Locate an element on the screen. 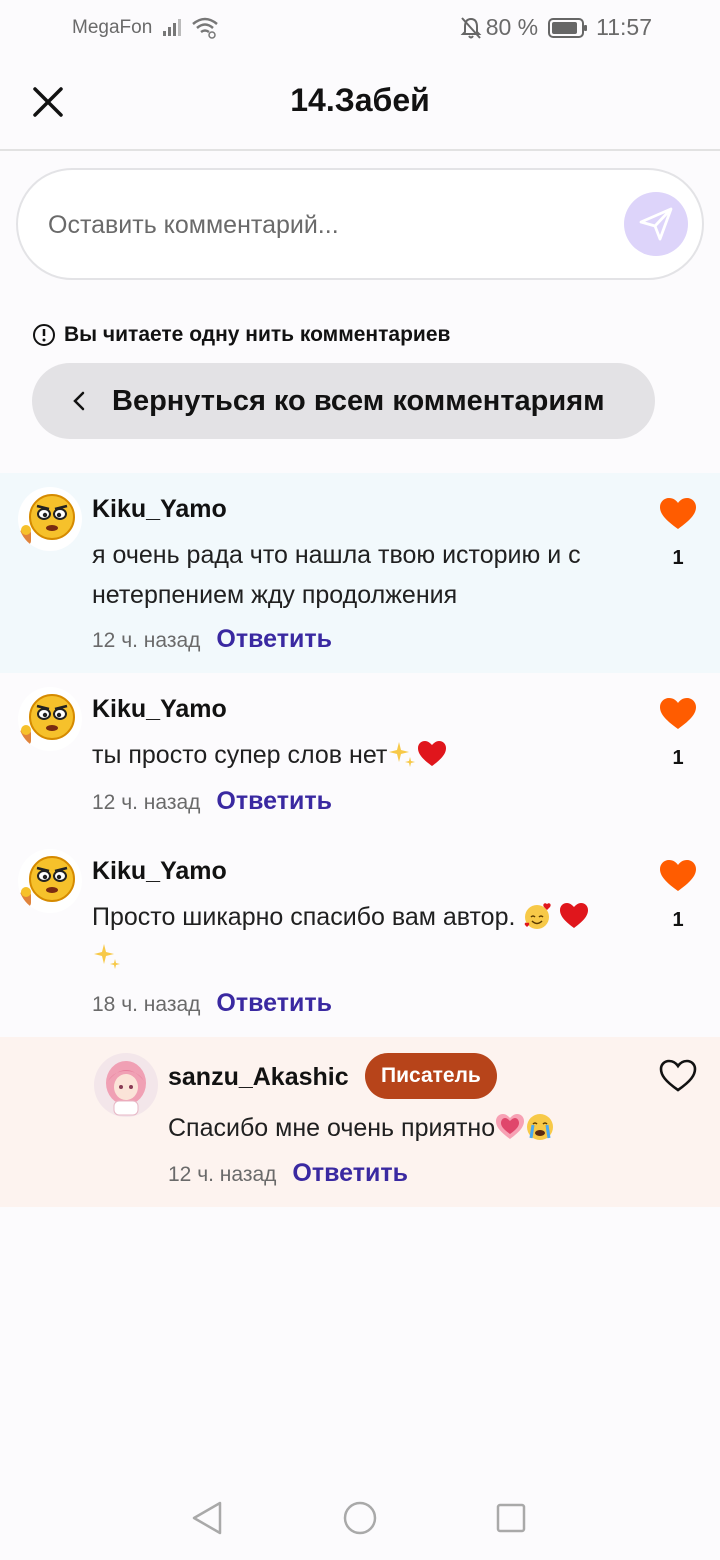 This screenshot has width=720, height=1560. heart-outline-icon is located at coordinates (678, 1075).